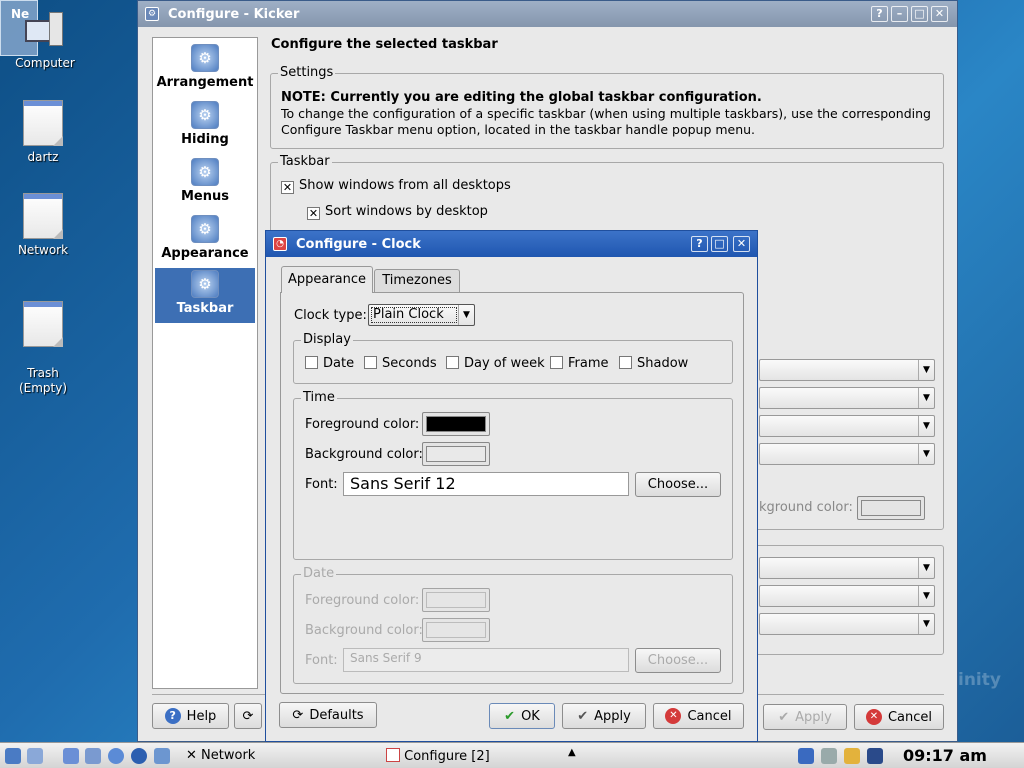 Image resolution: width=1024 pixels, height=768 pixels. What do you see at coordinates (205, 126) in the screenshot?
I see `nav-item-hiding: ⚙ Hiding` at bounding box center [205, 126].